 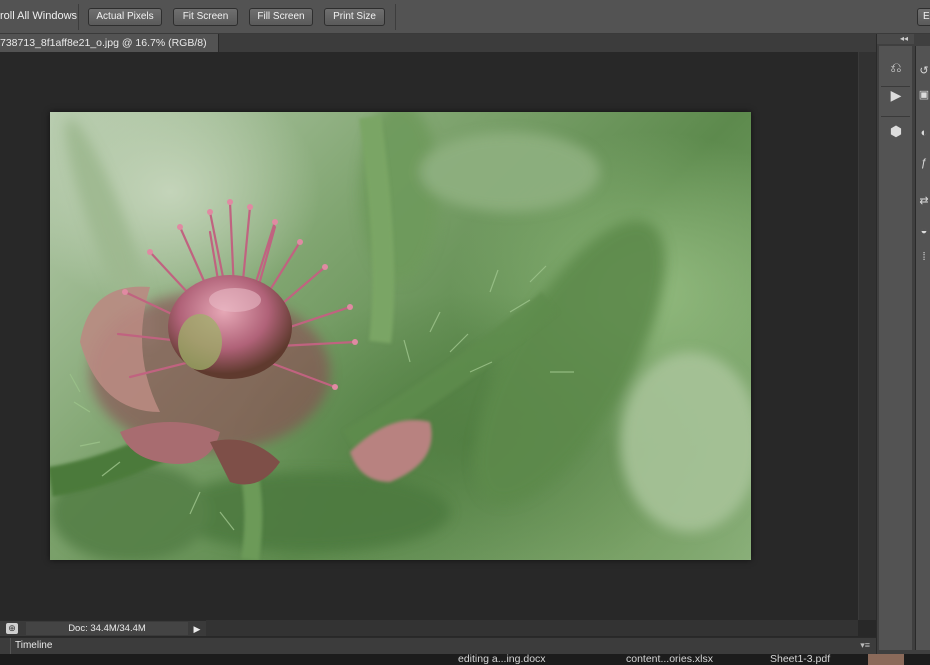 I want to click on panel-dock: ◂◂ ⎌ ▶ ⬢ ↺ ▣ ◐ ƒ ⇄ ◒ ⁞, so click(x=903, y=344).